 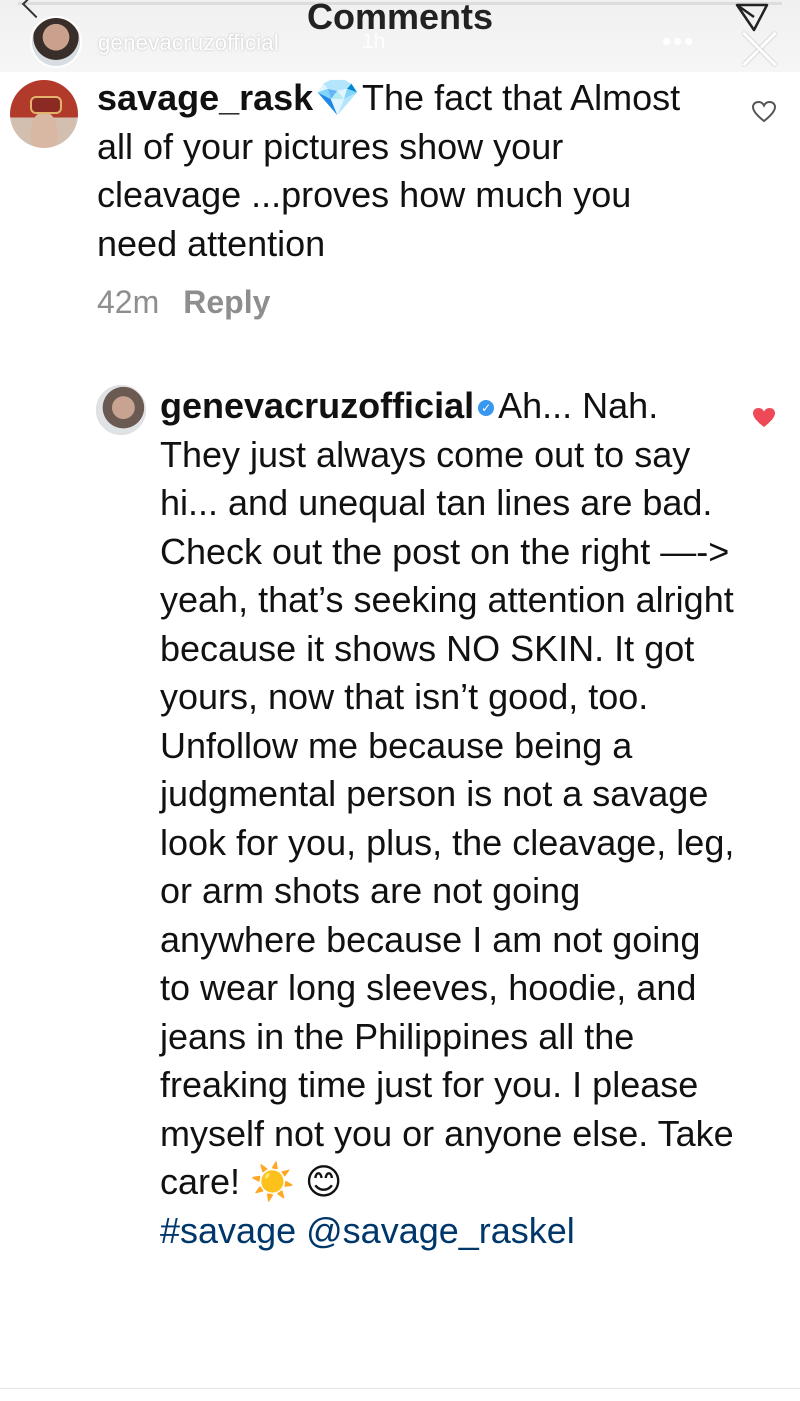 I want to click on comment-meta: 42m Reply, so click(x=183, y=302).